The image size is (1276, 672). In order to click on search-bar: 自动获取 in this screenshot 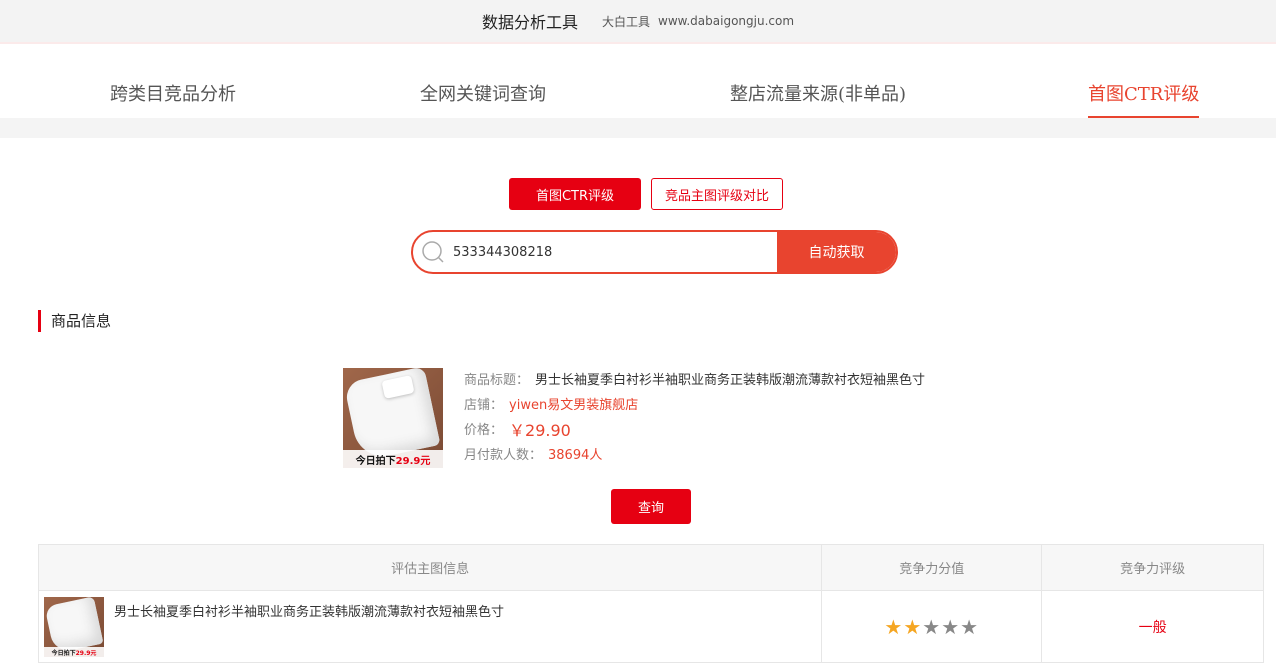, I will do `click(654, 252)`.